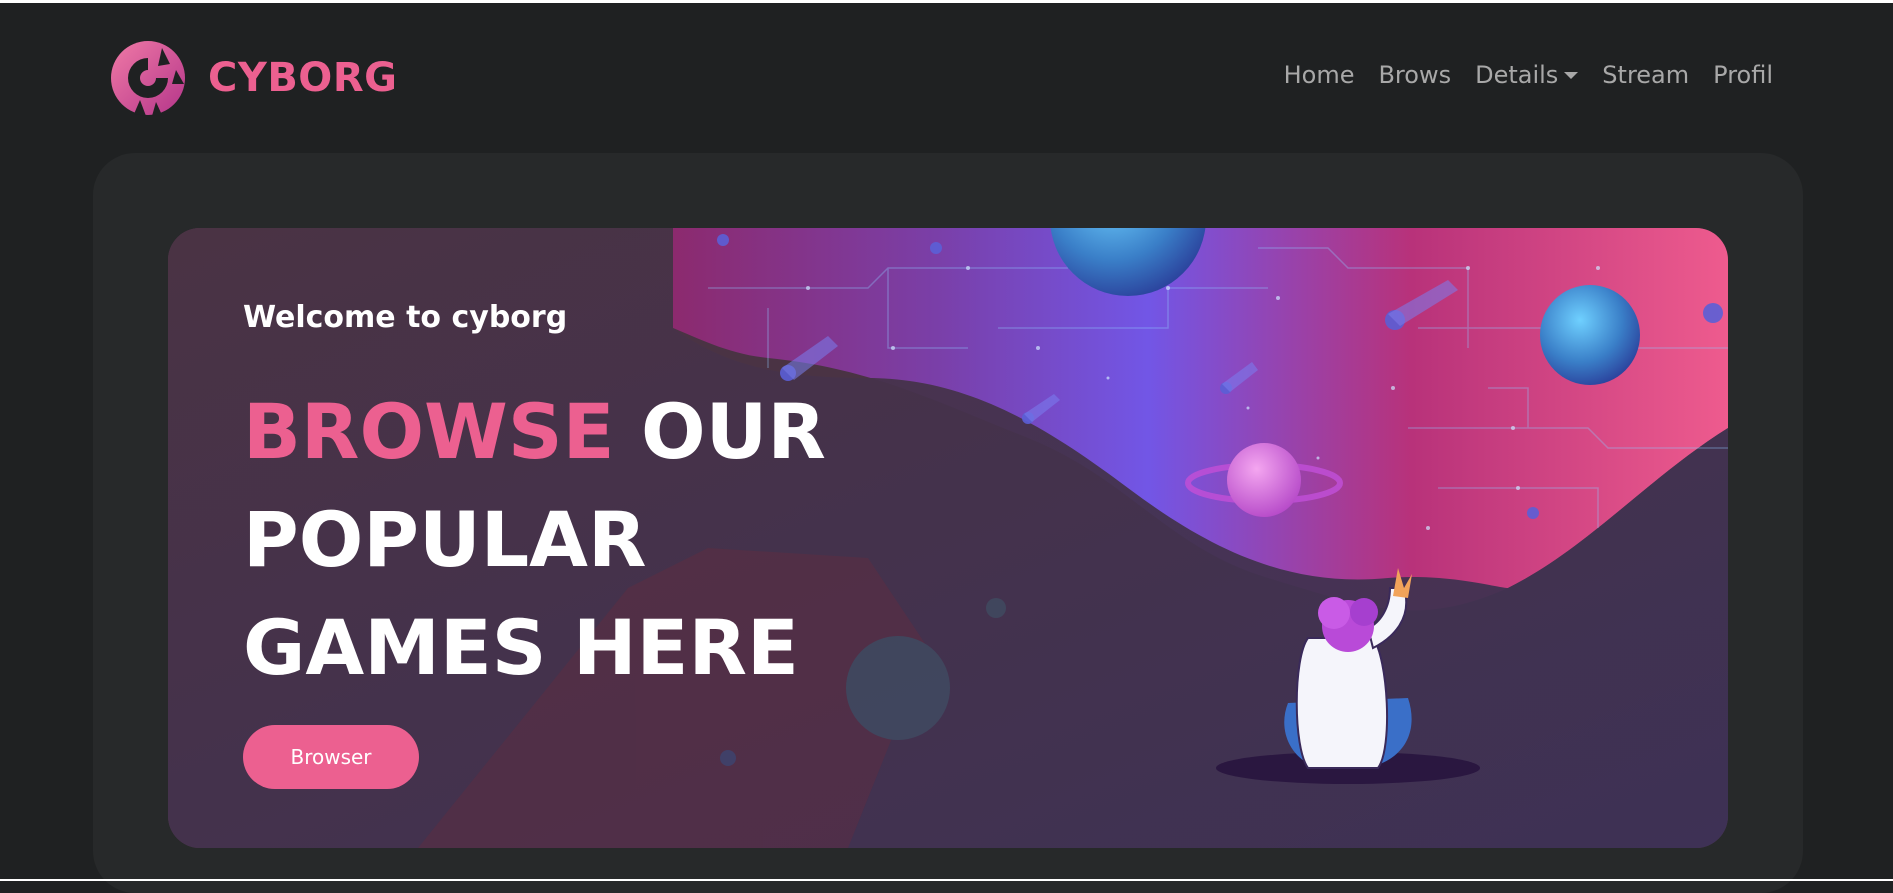 The height and width of the screenshot is (893, 1893). Describe the element at coordinates (148, 78) in the screenshot. I see `cyborg-logo-icon` at that location.